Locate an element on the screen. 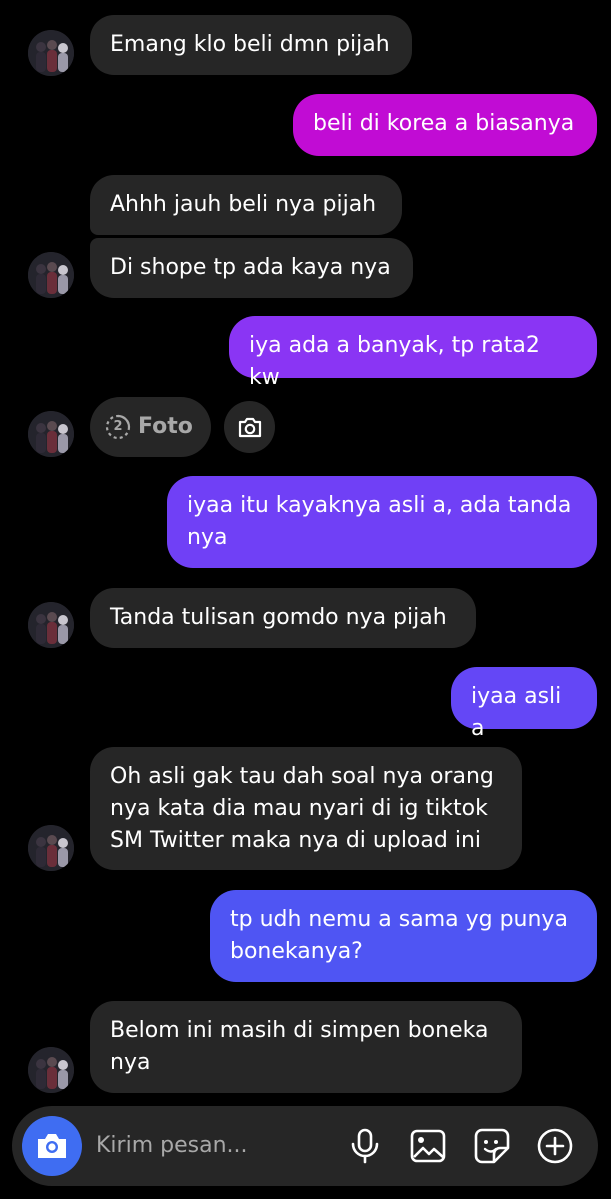 This screenshot has width=611, height=1199. gallery-icon is located at coordinates (428, 1146).